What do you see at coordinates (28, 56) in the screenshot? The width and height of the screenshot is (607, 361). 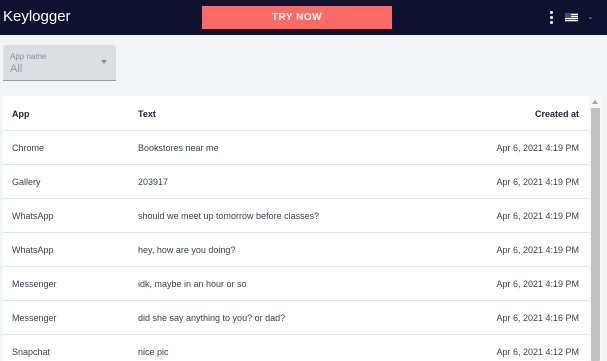 I see `app-name-label: App name` at bounding box center [28, 56].